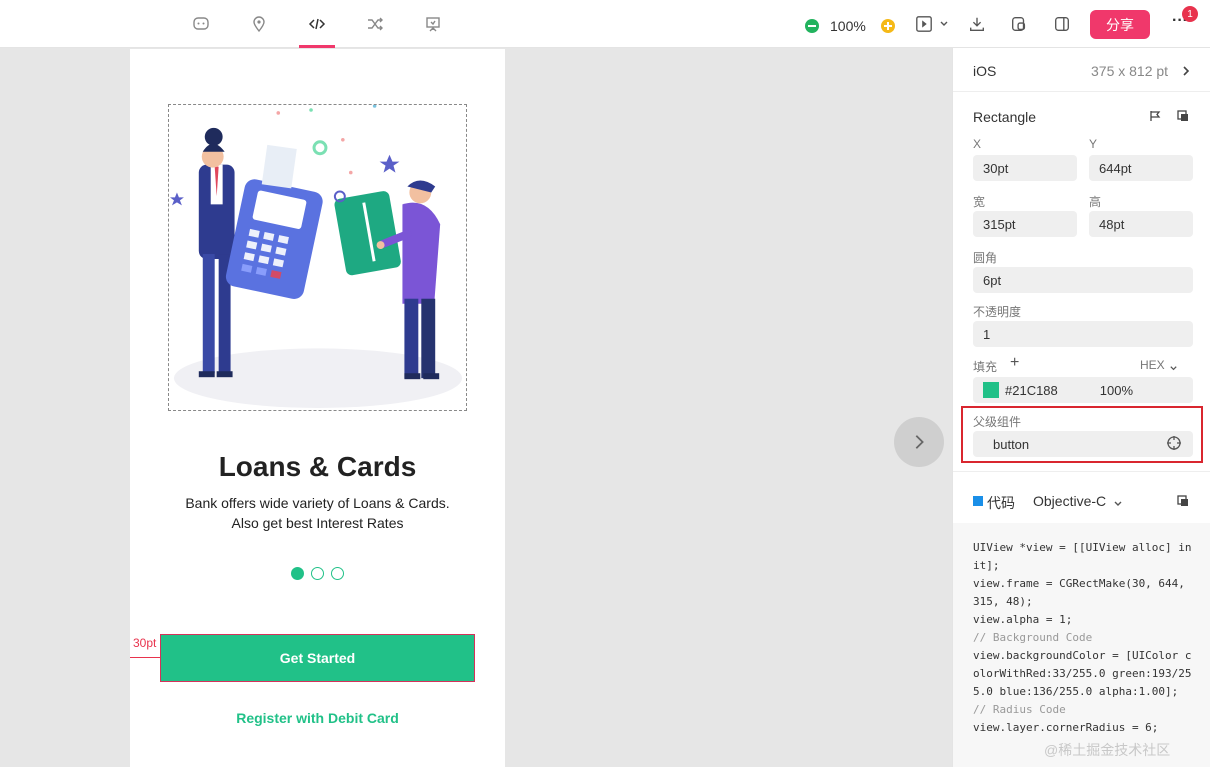 The width and height of the screenshot is (1210, 767). I want to click on device-name: iOS, so click(985, 71).